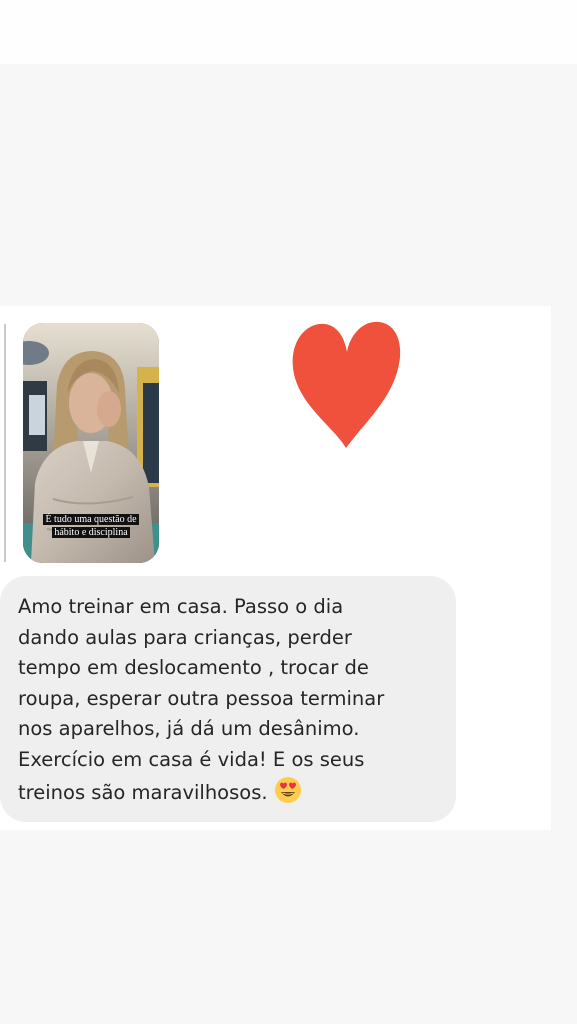 Image resolution: width=577 pixels, height=1024 pixels. What do you see at coordinates (5, 443) in the screenshot?
I see `story-reply-indicator` at bounding box center [5, 443].